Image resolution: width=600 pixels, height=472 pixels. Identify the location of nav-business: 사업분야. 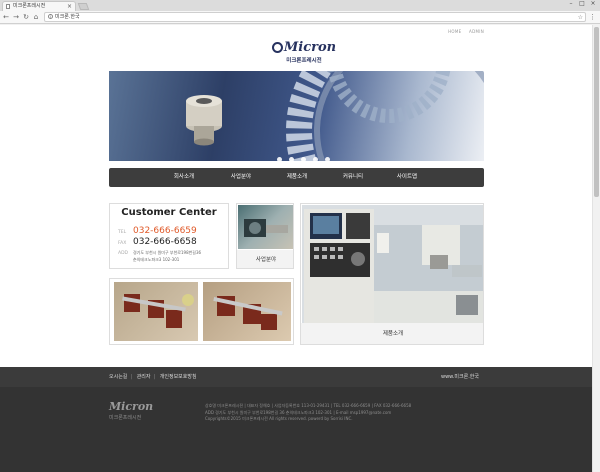
(241, 177).